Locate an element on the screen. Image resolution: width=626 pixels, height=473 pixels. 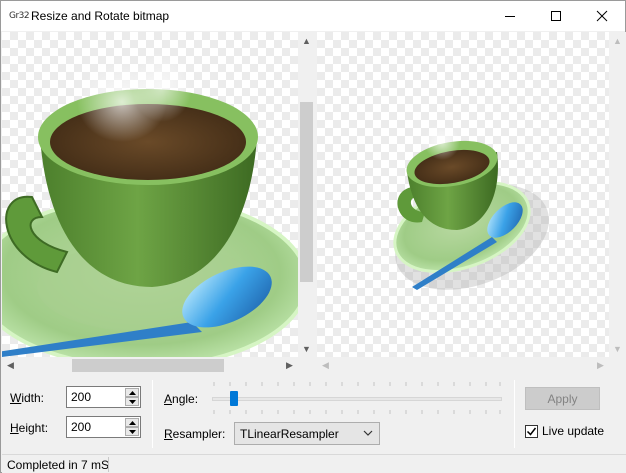
height-value: 200 is located at coordinates (81, 427).